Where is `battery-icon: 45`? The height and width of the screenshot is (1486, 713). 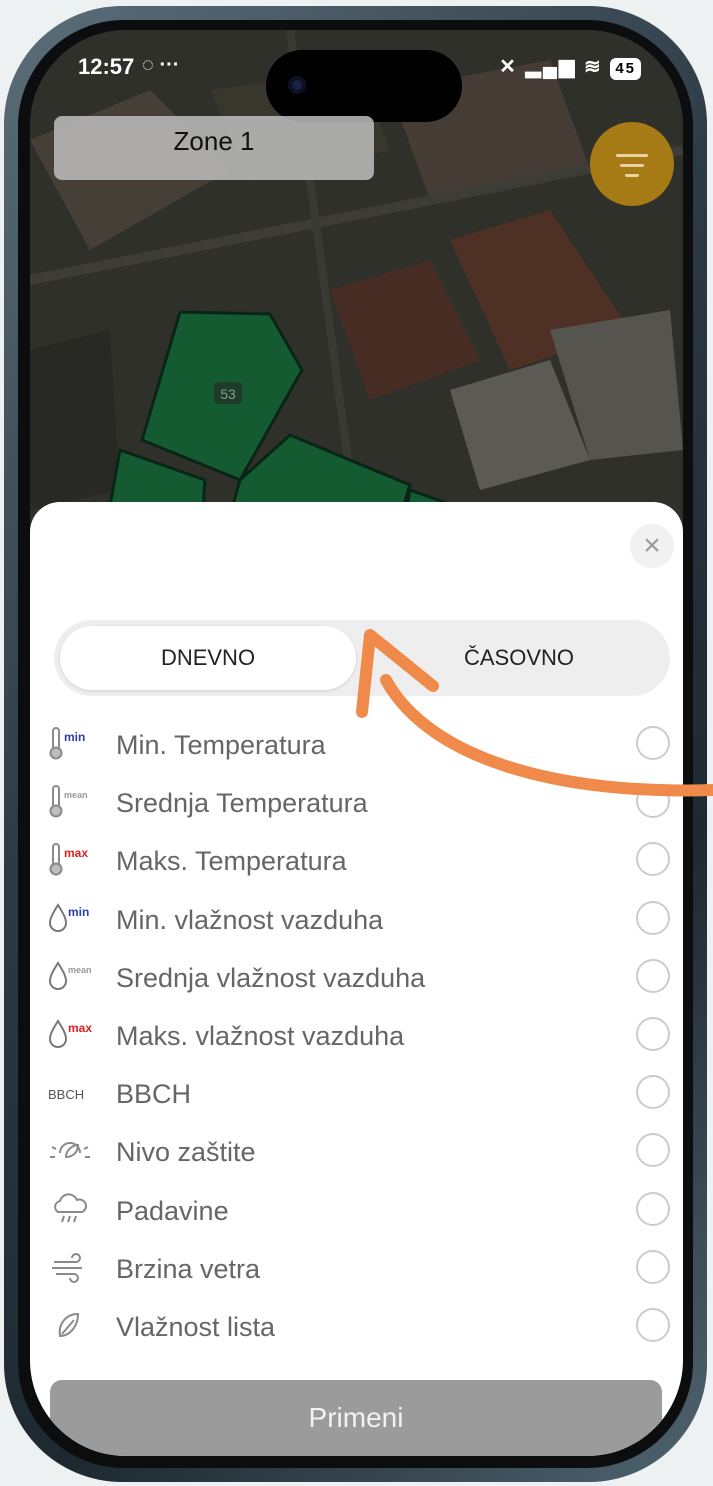 battery-icon: 45 is located at coordinates (625, 69).